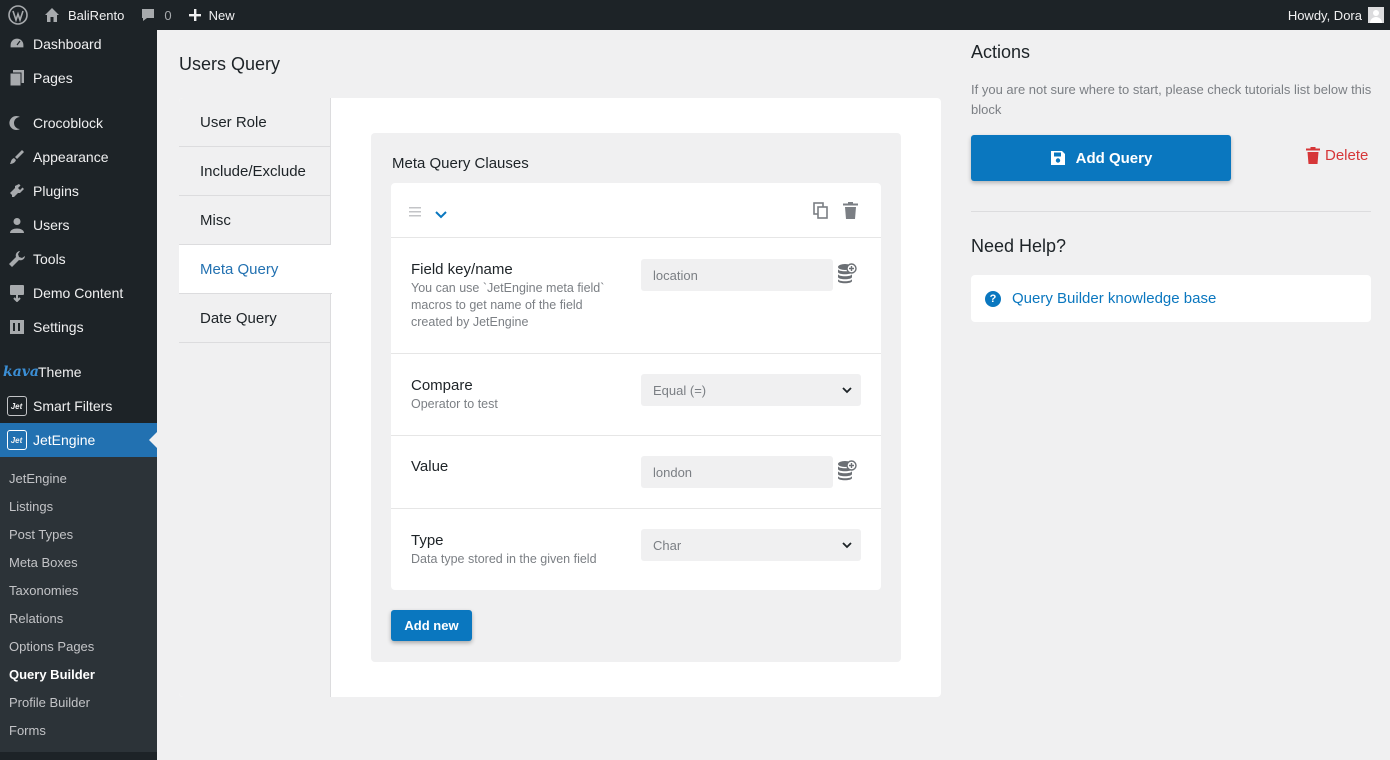 The image size is (1390, 760). Describe the element at coordinates (1376, 15) in the screenshot. I see `avatar` at that location.